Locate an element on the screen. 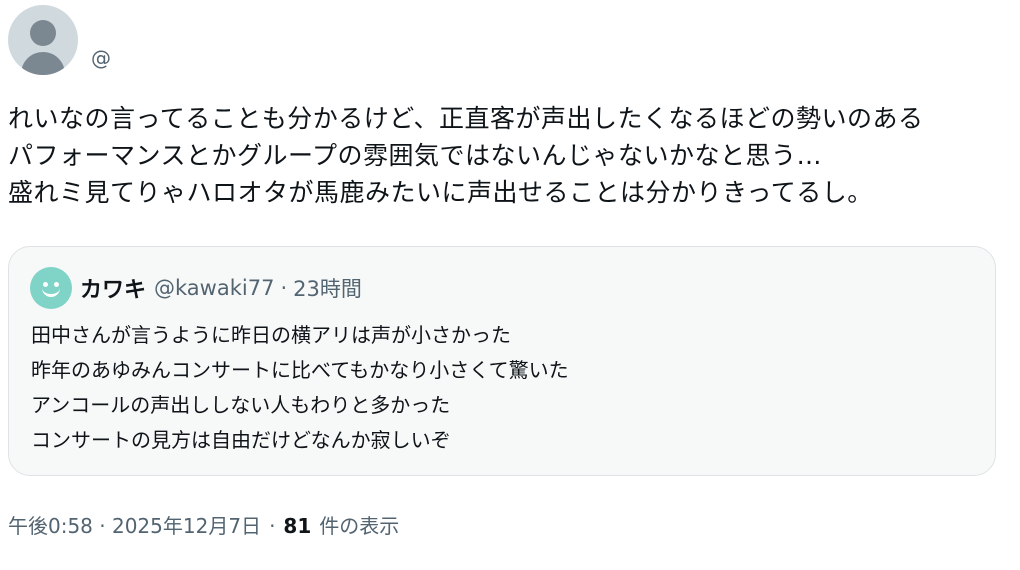 This screenshot has height=570, width=1020. avatar is located at coordinates (43, 40).